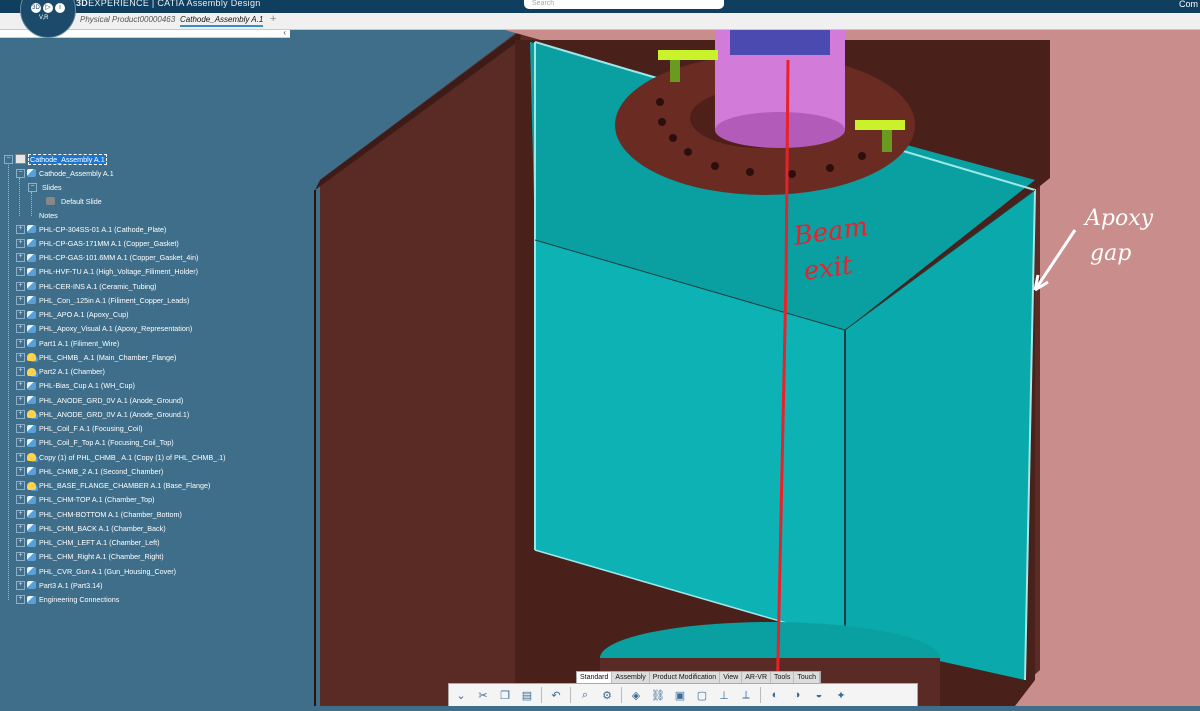 The width and height of the screenshot is (1200, 711). What do you see at coordinates (45, 187) in the screenshot?
I see `tree-node-slides: − Slides` at bounding box center [45, 187].